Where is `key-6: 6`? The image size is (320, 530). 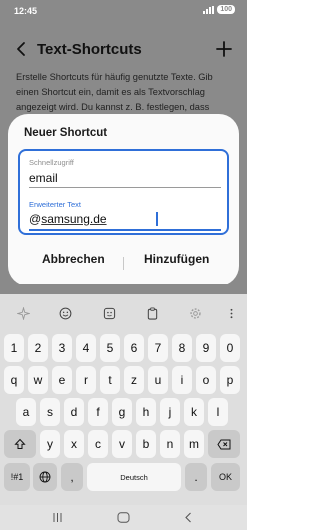 key-6: 6 is located at coordinates (134, 348).